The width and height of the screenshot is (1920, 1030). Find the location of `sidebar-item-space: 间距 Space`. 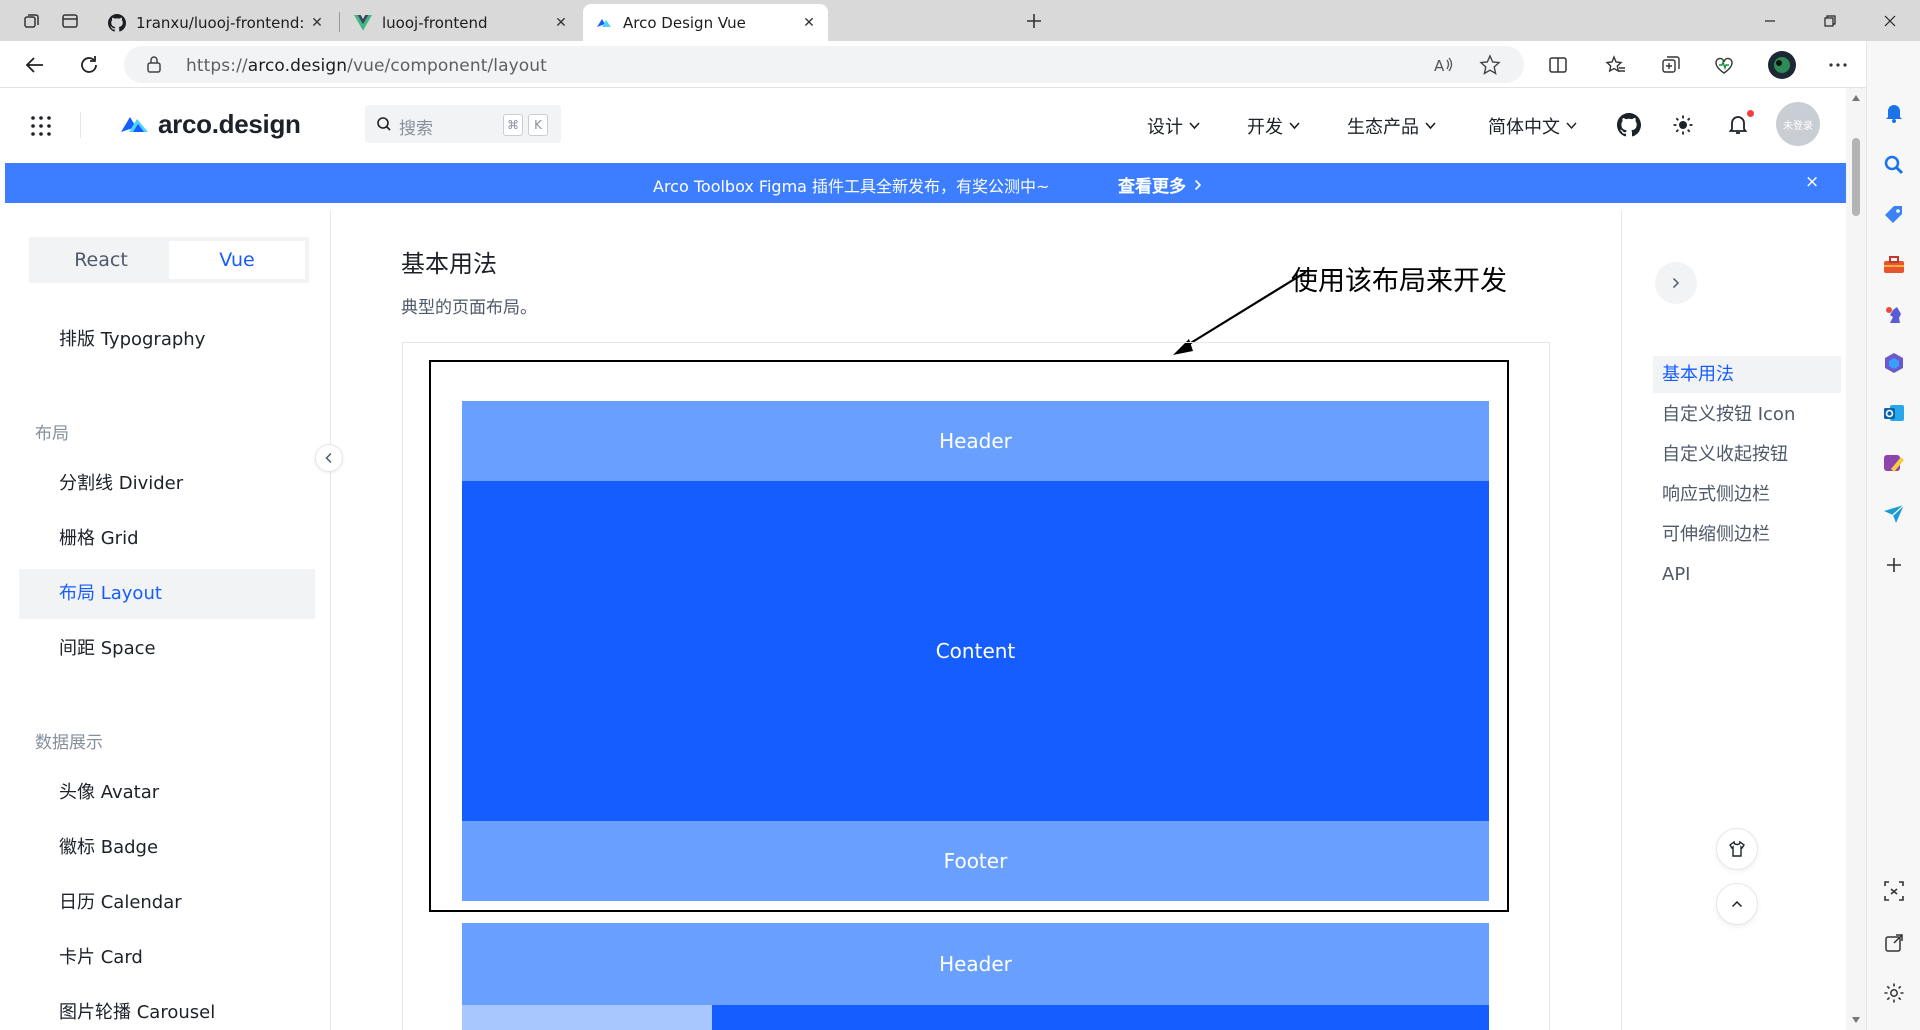

sidebar-item-space: 间距 Space is located at coordinates (167, 649).